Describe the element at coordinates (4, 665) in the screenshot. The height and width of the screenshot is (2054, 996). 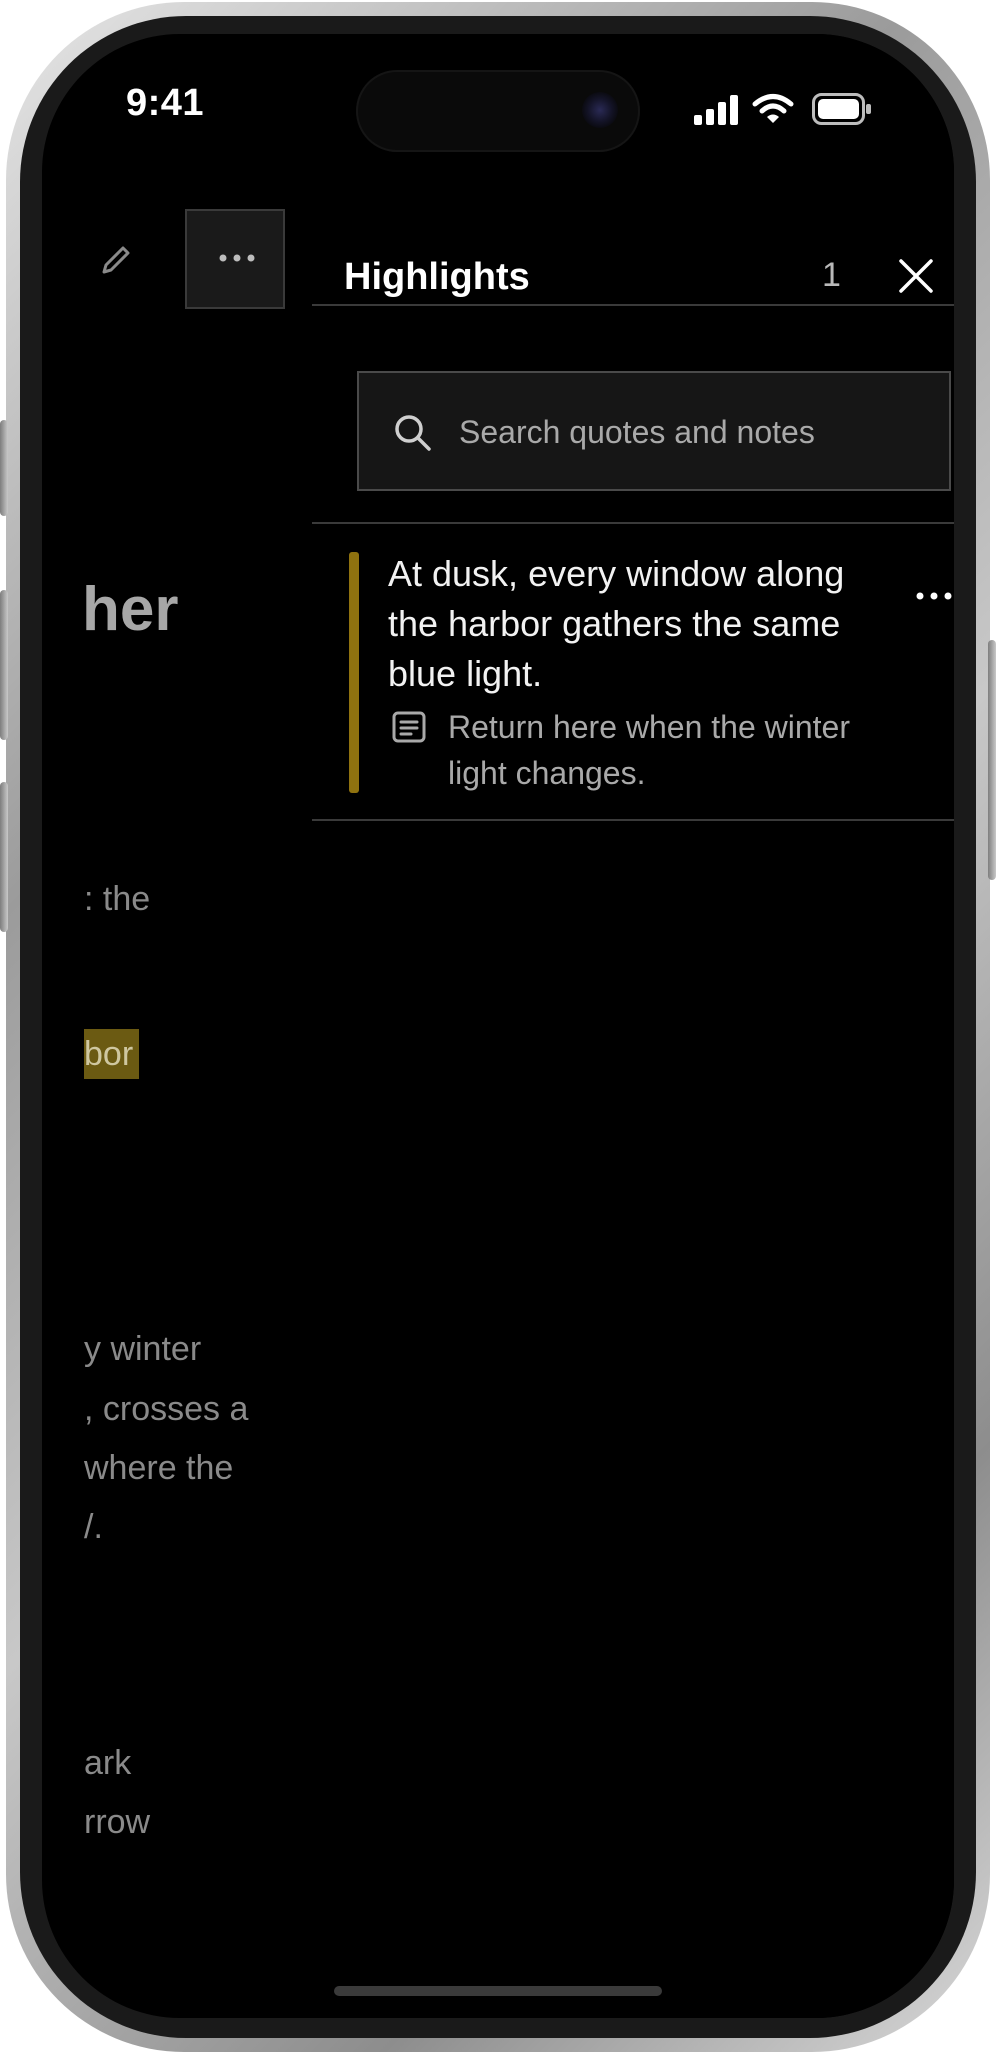
I see `volume-up-button` at that location.